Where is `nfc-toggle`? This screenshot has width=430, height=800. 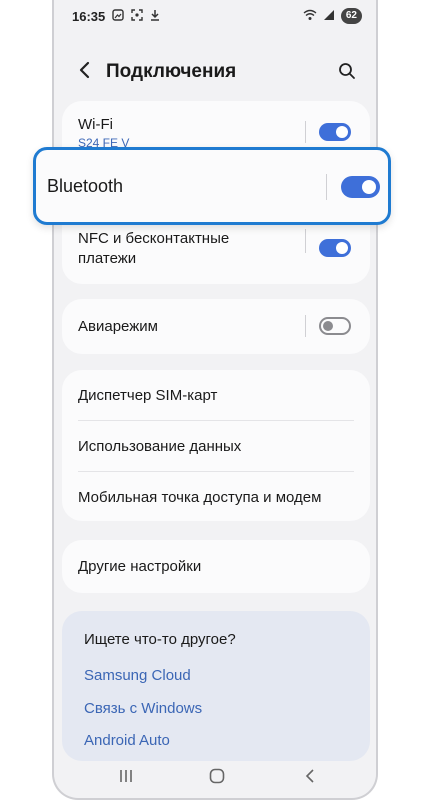
nfc-toggle is located at coordinates (335, 248).